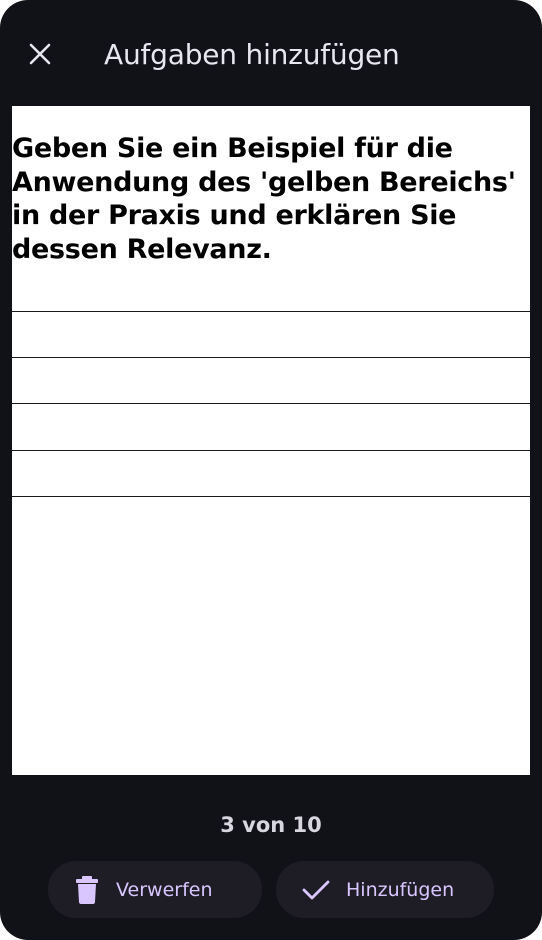  What do you see at coordinates (164, 889) in the screenshot?
I see `discard-label: Verwerfen` at bounding box center [164, 889].